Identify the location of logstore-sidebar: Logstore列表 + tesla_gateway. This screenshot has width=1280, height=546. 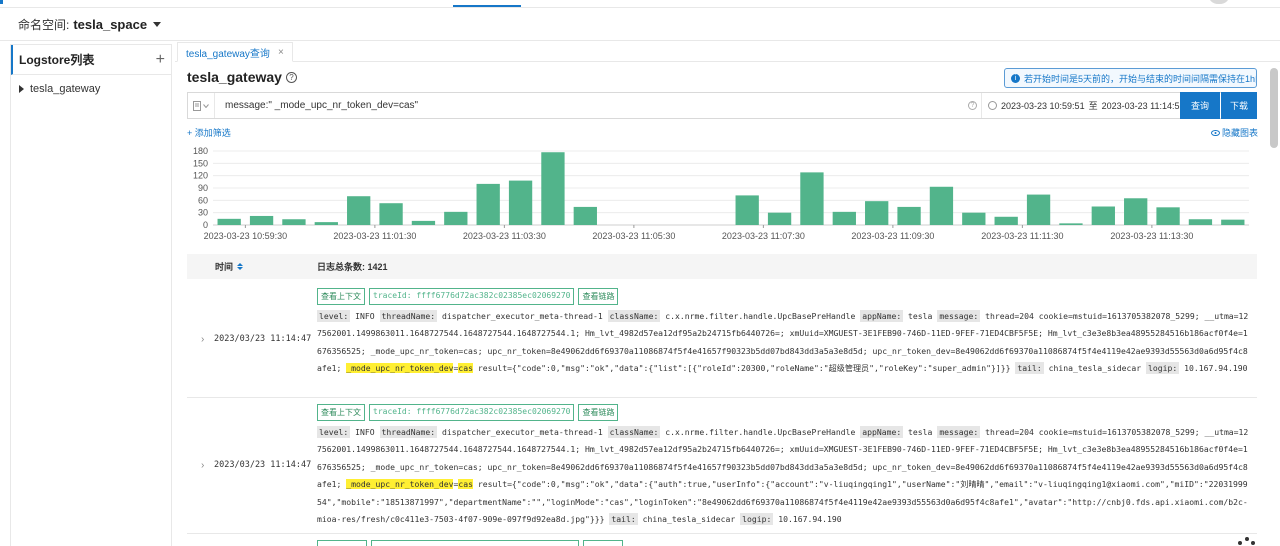
(91, 295).